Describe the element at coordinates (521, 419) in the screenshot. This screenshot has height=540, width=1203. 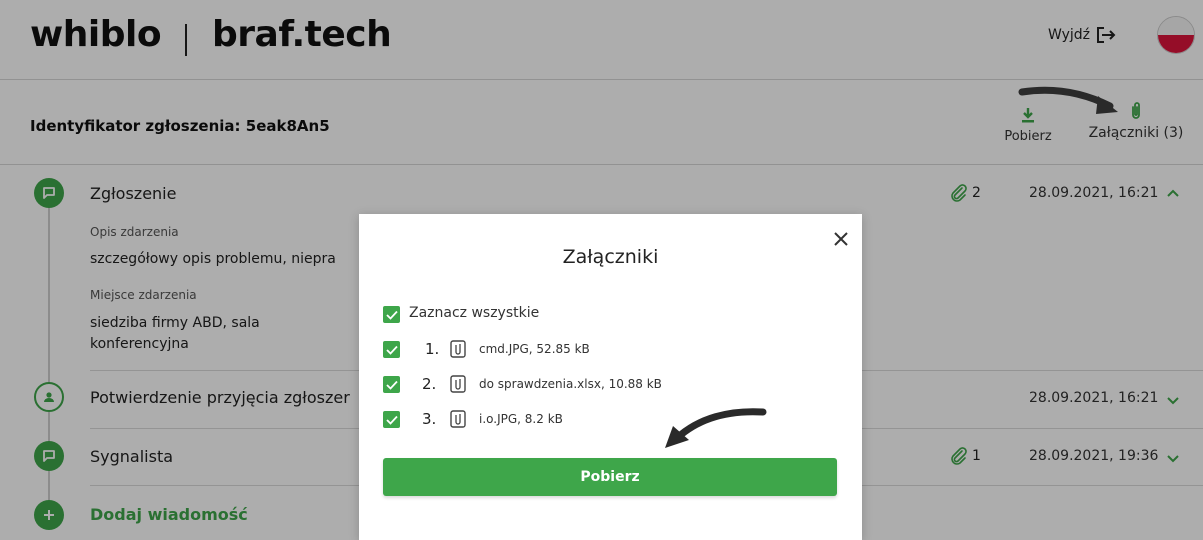
I see `file-name: i.o.JPG, 8.2 kB` at that location.